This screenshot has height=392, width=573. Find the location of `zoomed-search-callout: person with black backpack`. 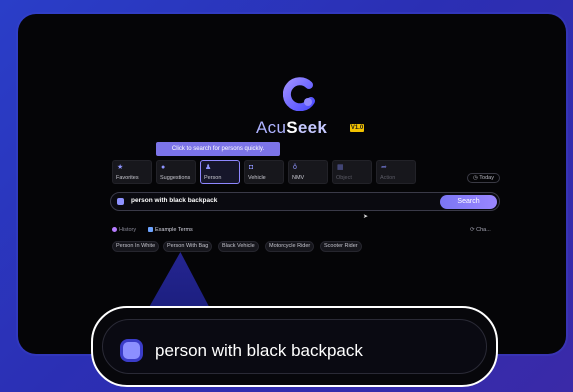

zoomed-search-callout: person with black backpack is located at coordinates (294, 346).